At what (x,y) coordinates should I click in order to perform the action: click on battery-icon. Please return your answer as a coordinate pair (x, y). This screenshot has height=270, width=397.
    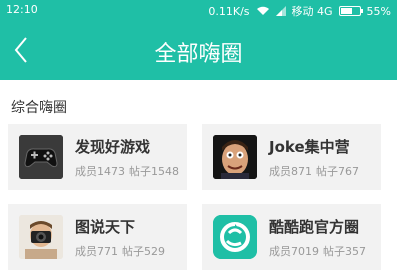
    Looking at the image, I should click on (350, 11).